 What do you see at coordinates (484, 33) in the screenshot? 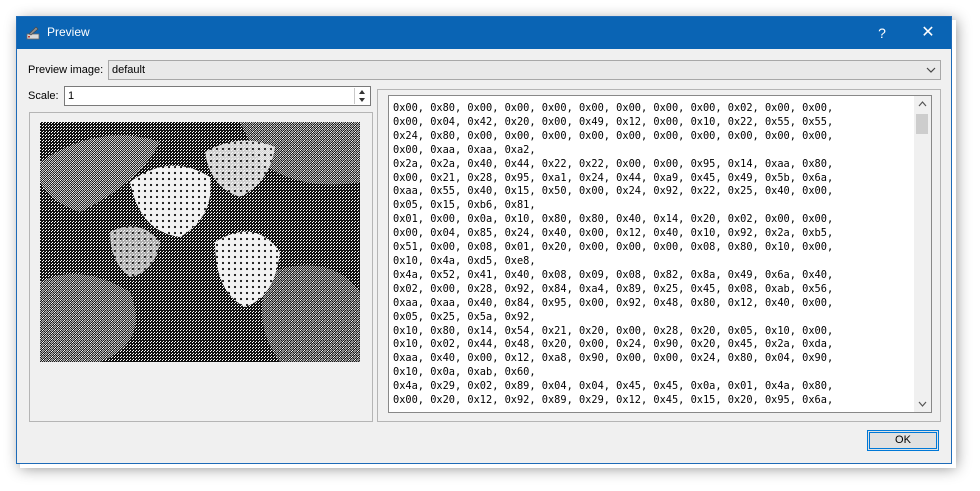
I see `title-bar: Preview ? ✕` at bounding box center [484, 33].